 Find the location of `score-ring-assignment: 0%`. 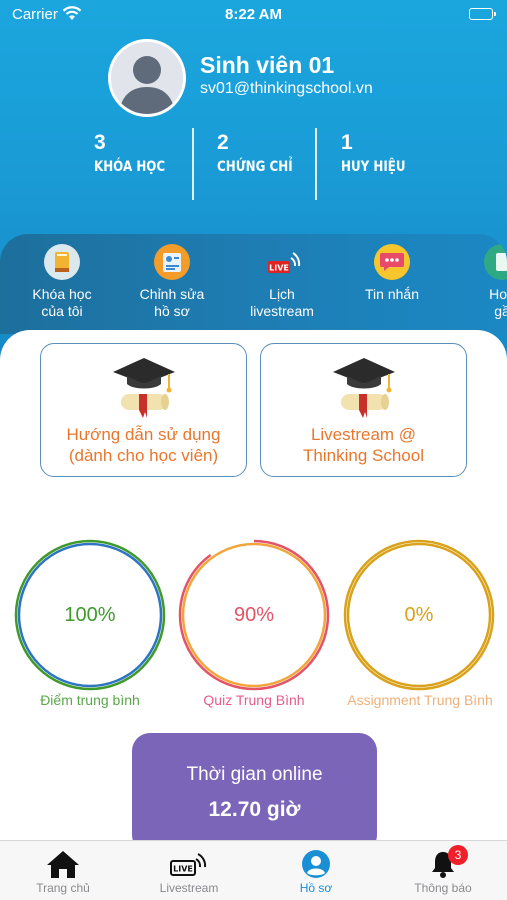

score-ring-assignment: 0% is located at coordinates (419, 615).